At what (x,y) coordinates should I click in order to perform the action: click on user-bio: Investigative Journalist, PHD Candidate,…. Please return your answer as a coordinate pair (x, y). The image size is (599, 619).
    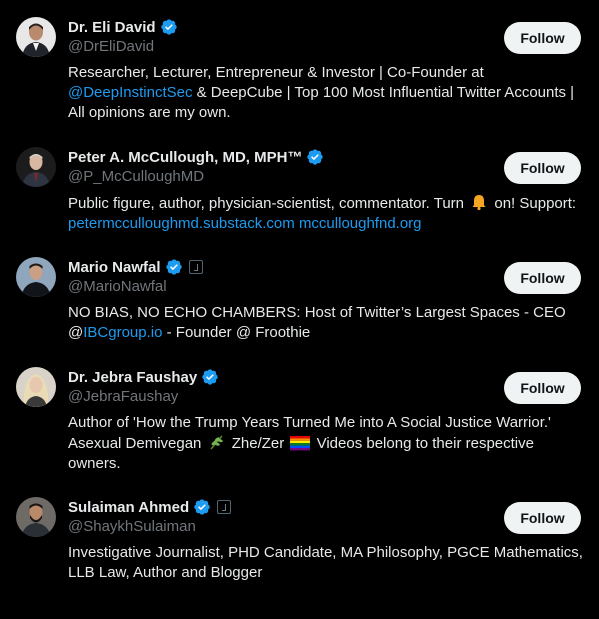
    Looking at the image, I should click on (328, 563).